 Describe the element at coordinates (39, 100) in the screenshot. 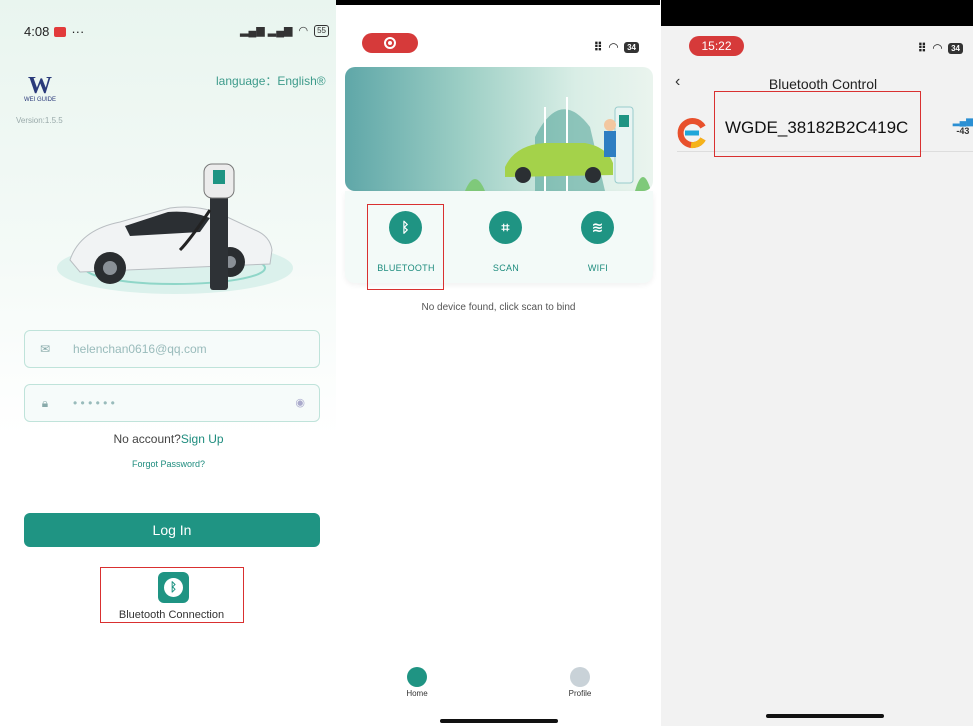

I see `logo-brand: WEI GUIDE` at that location.